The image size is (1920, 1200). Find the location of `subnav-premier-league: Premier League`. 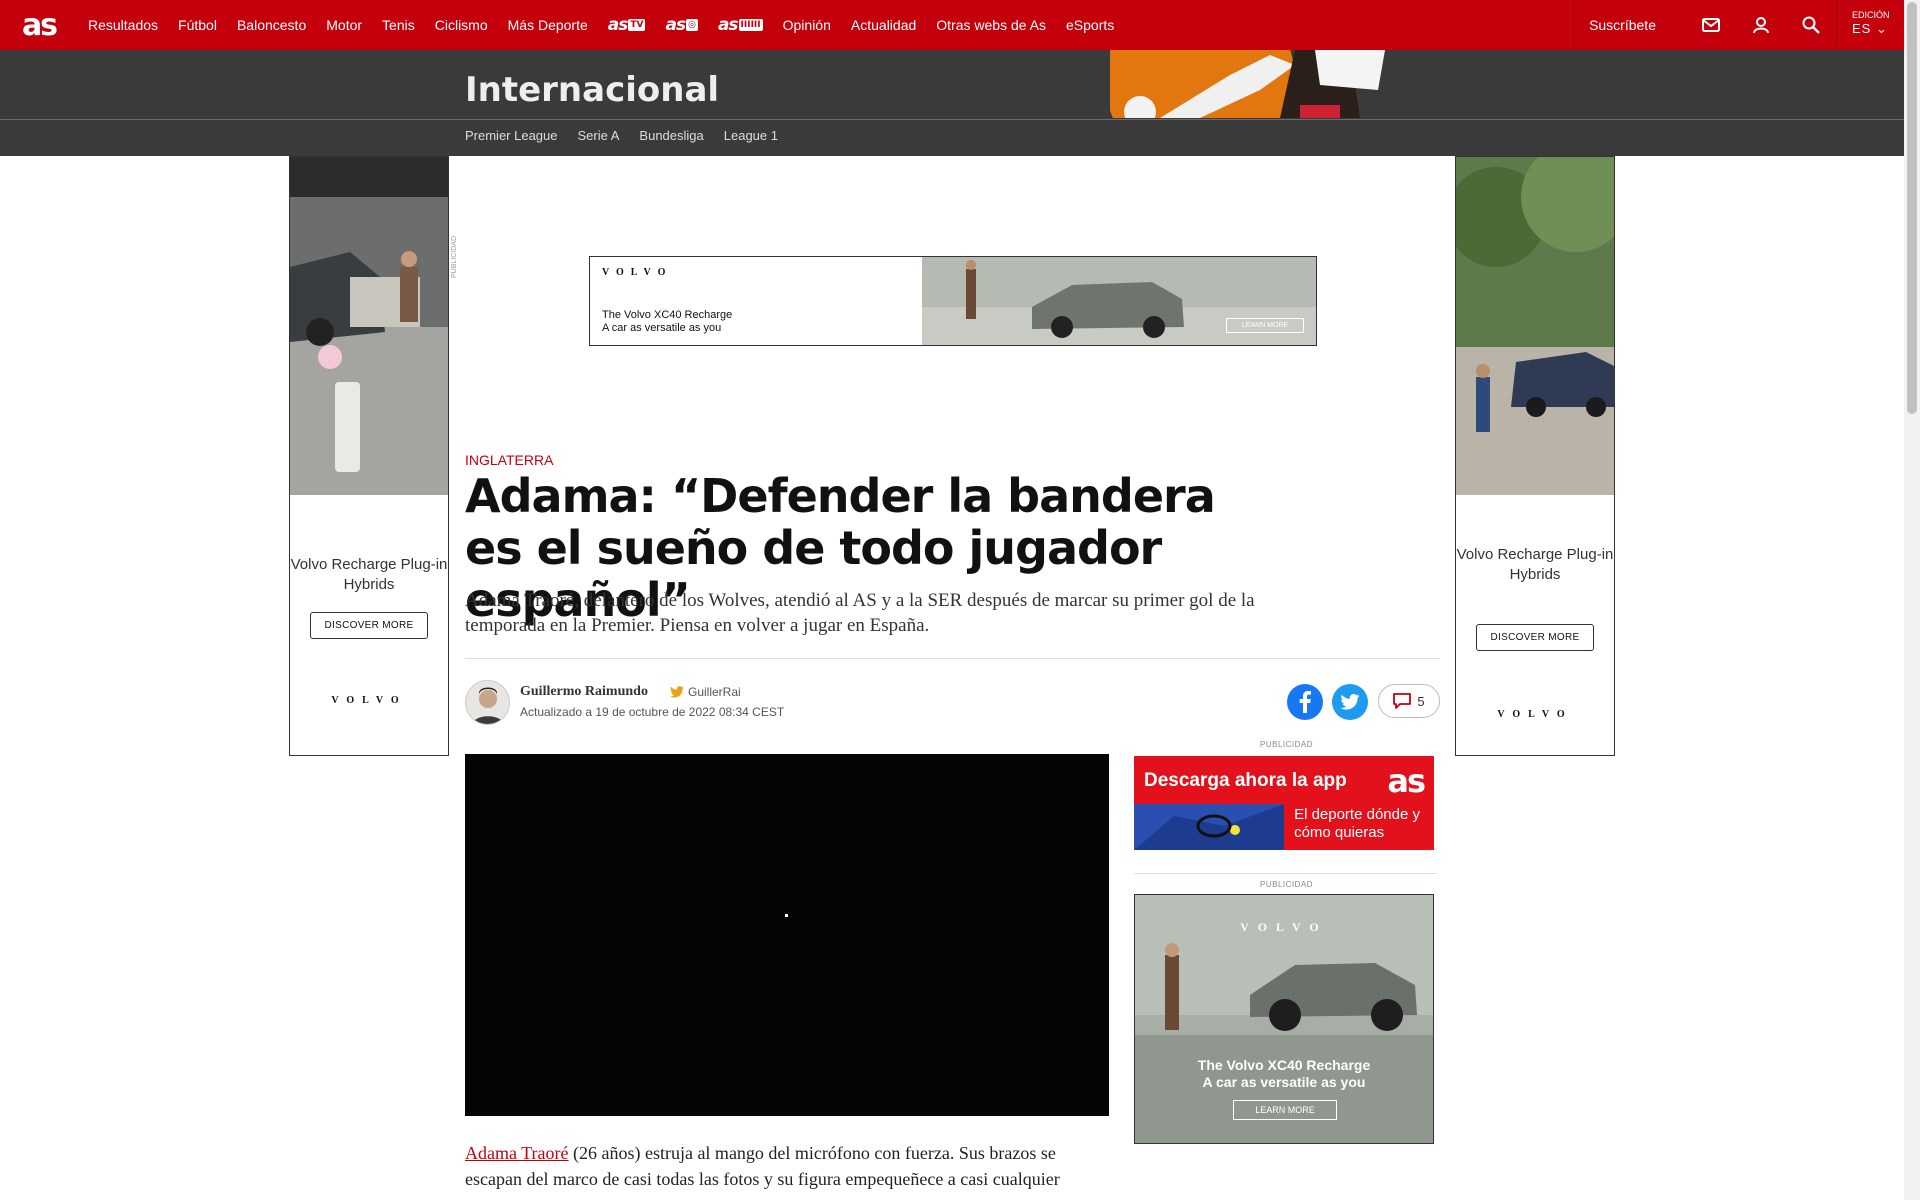

subnav-premier-league: Premier League is located at coordinates (511, 135).